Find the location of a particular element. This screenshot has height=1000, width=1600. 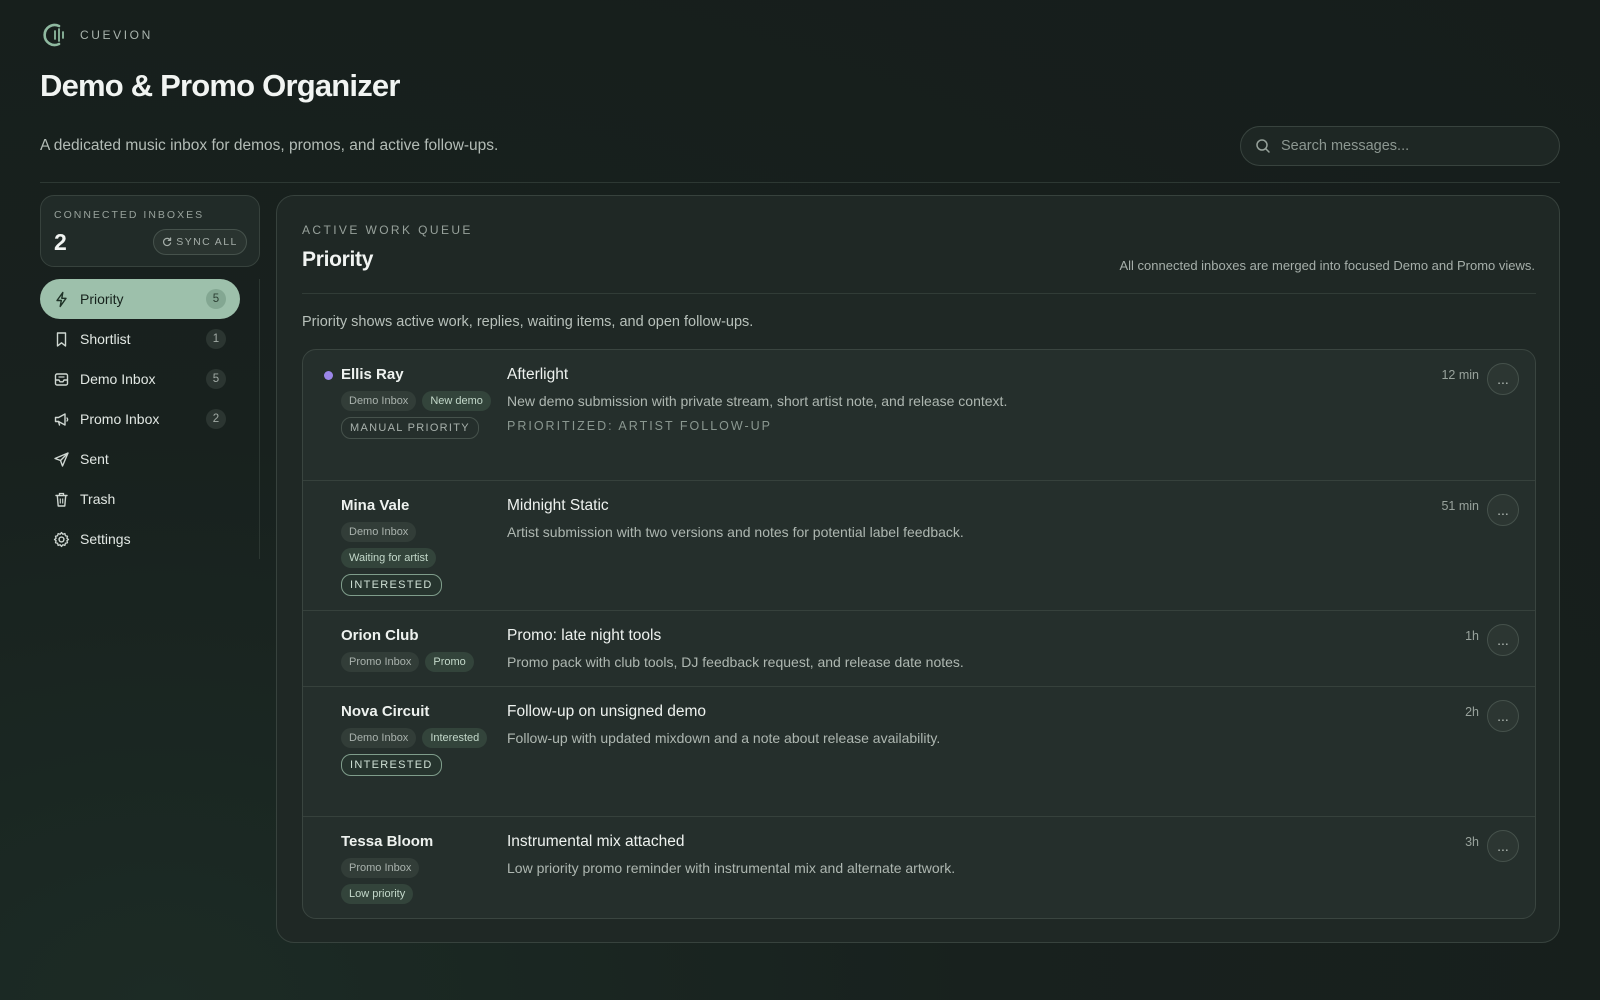

message-tags: Promo Inbox Promo is located at coordinates (421, 662).